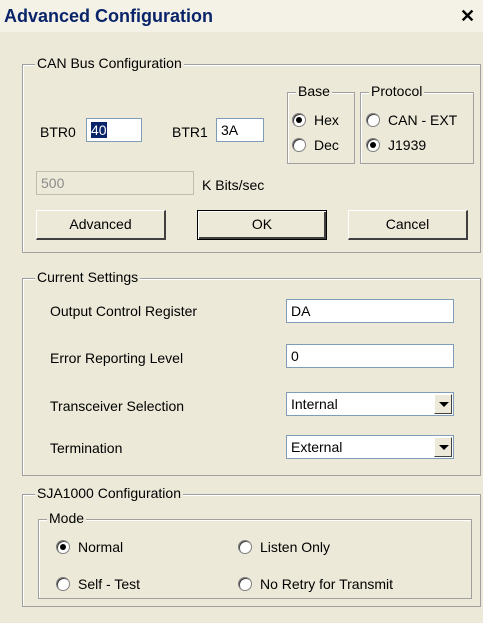 This screenshot has height=627, width=495. Describe the element at coordinates (262, 225) in the screenshot. I see `ok-button: OK` at that location.